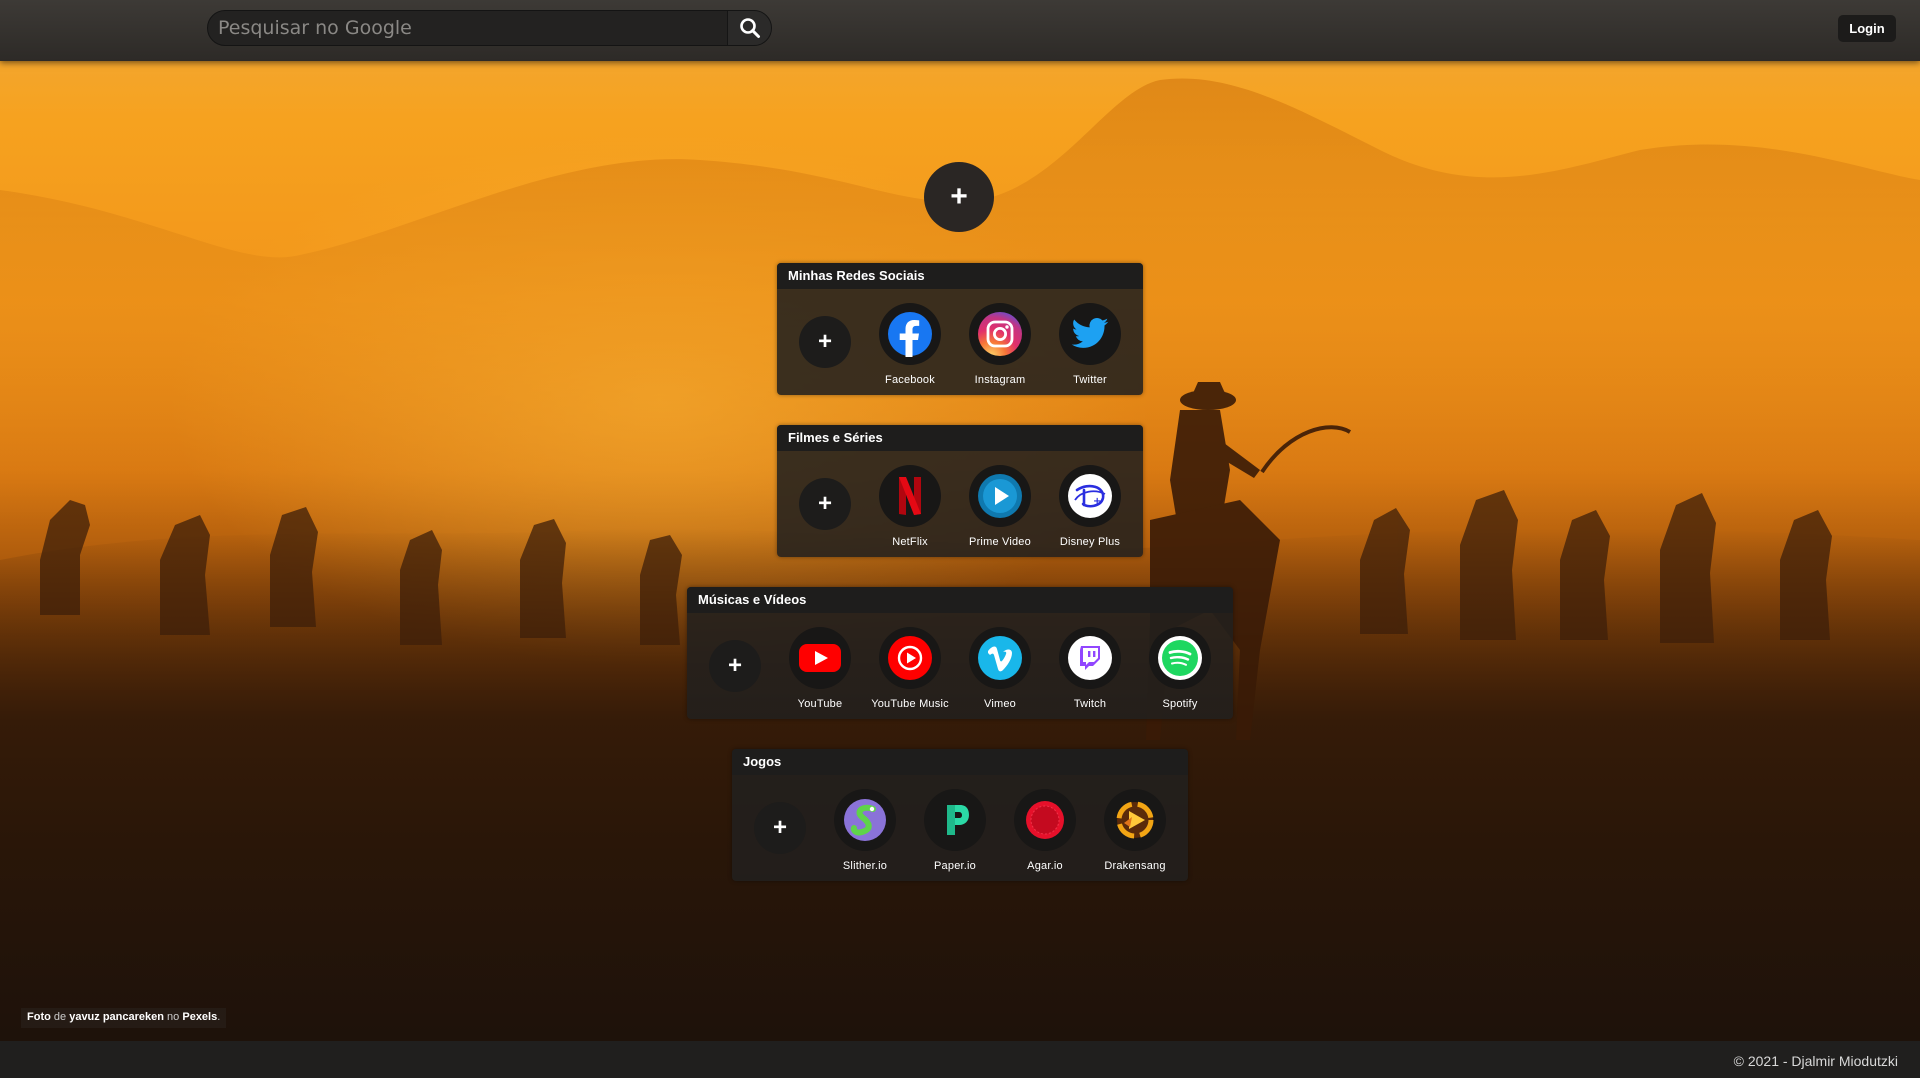 The width and height of the screenshot is (1920, 1078). What do you see at coordinates (60, 1017) in the screenshot?
I see `credit-de: de` at bounding box center [60, 1017].